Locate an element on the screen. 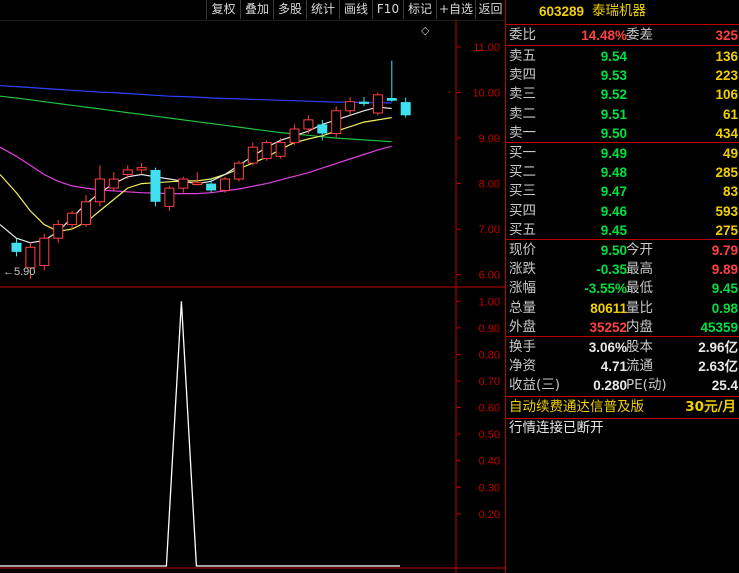  stat-value: 3.06% is located at coordinates (607, 347).